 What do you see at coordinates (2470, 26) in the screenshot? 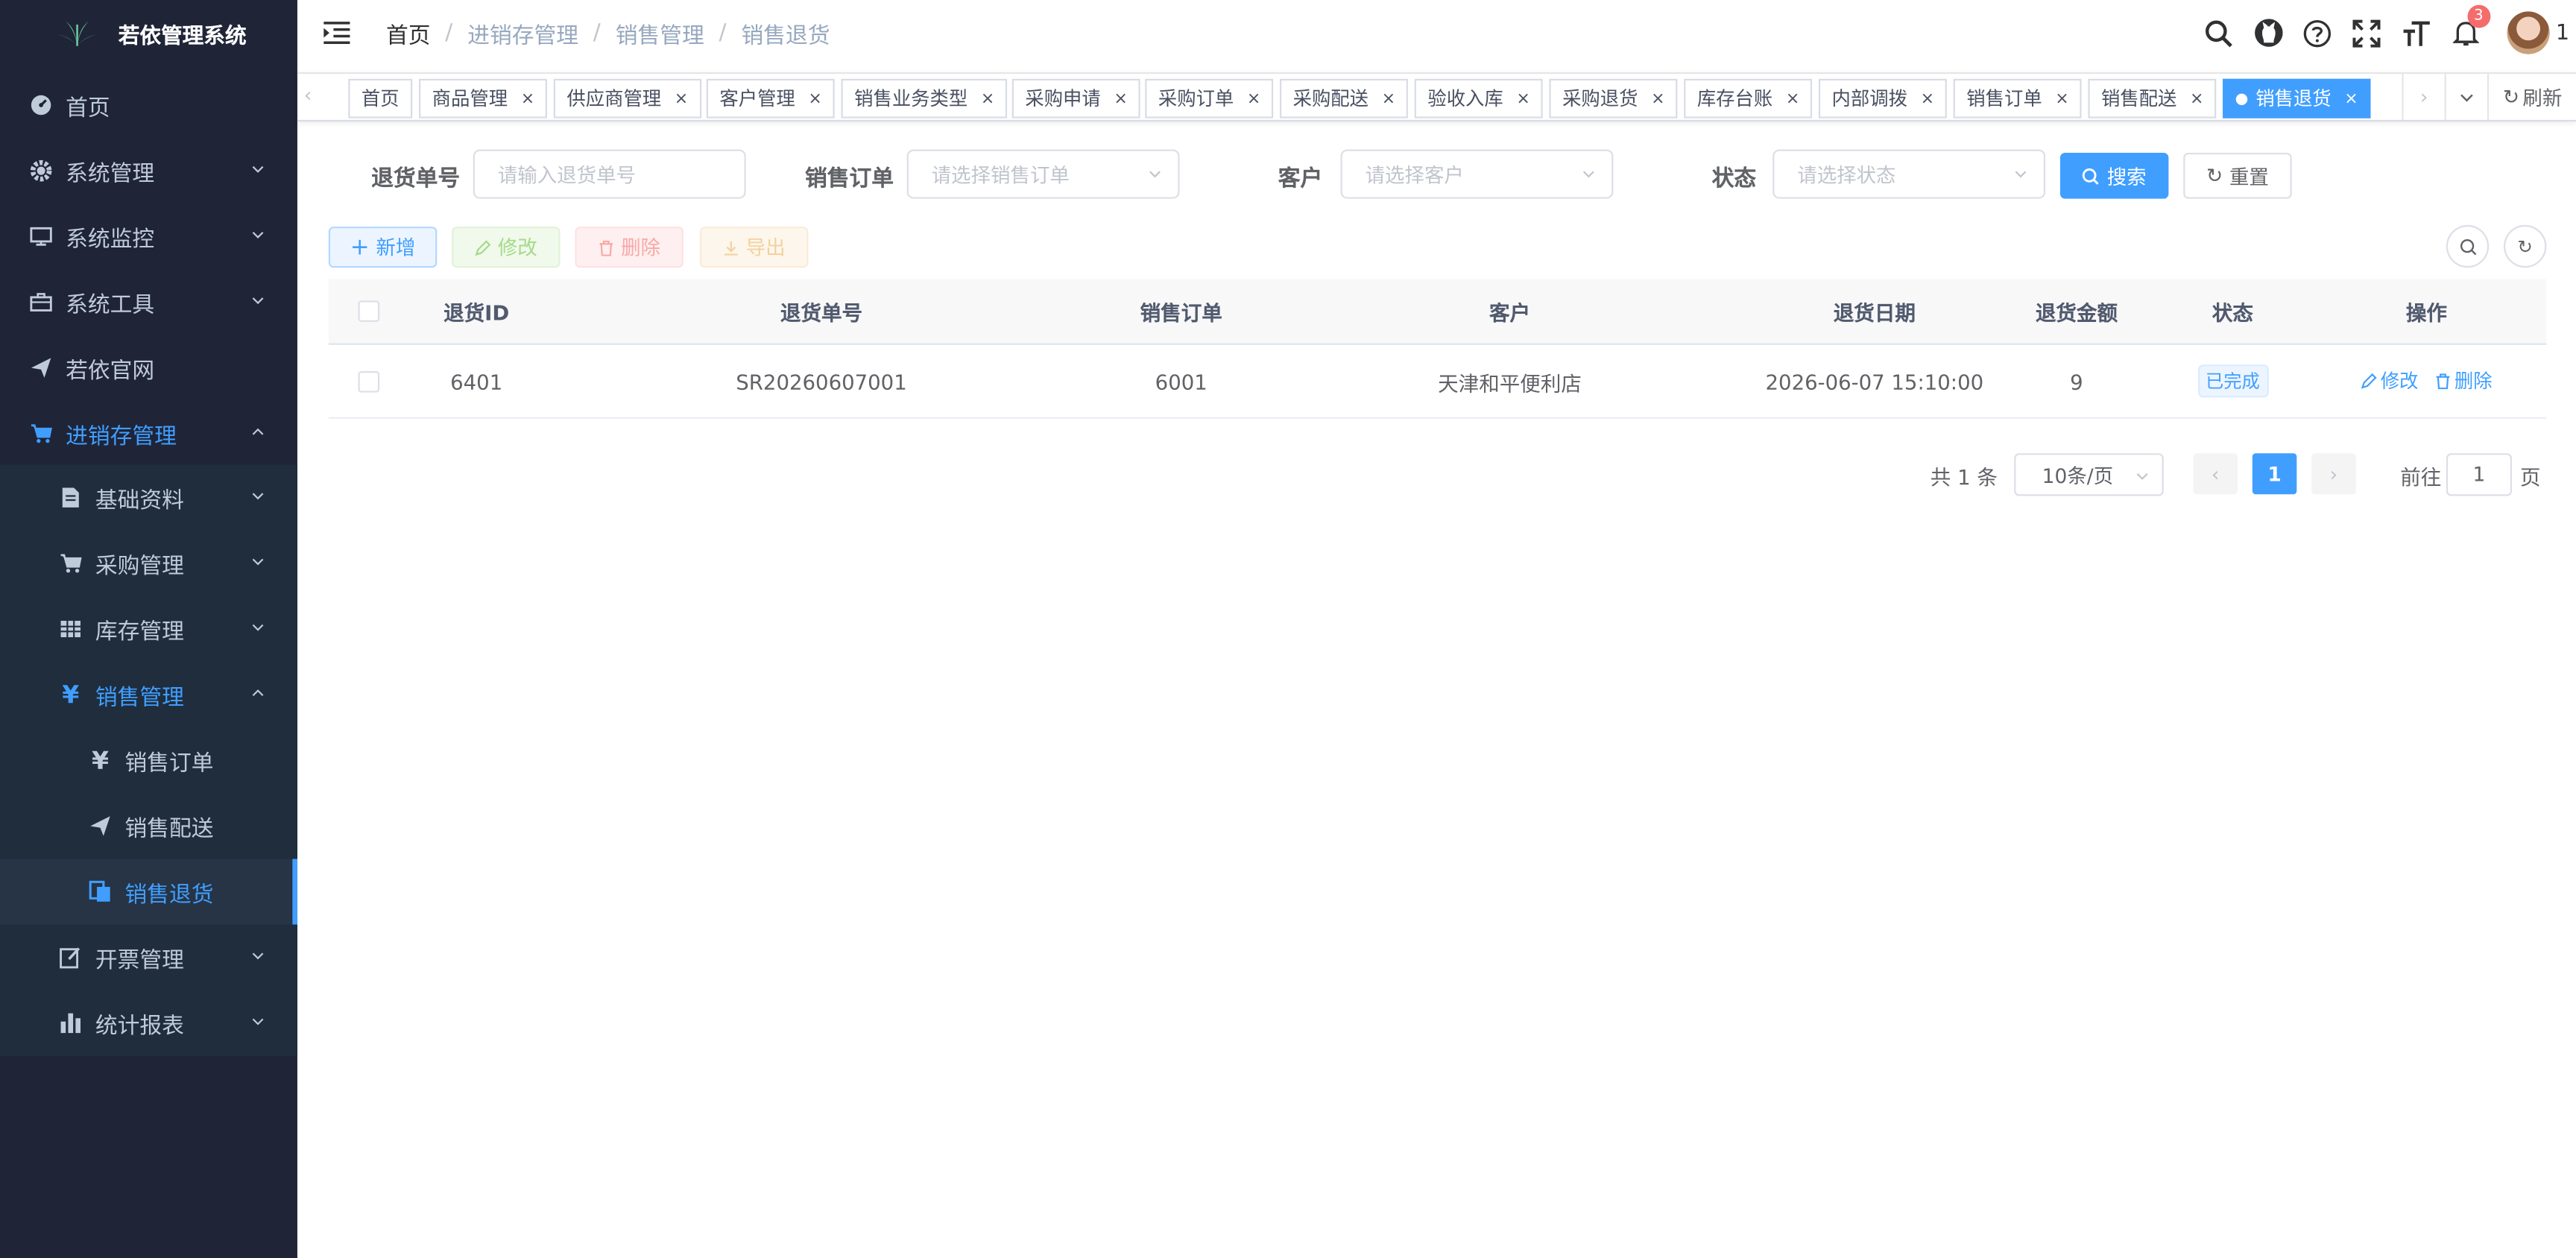
I see `notification-bell: 3` at bounding box center [2470, 26].